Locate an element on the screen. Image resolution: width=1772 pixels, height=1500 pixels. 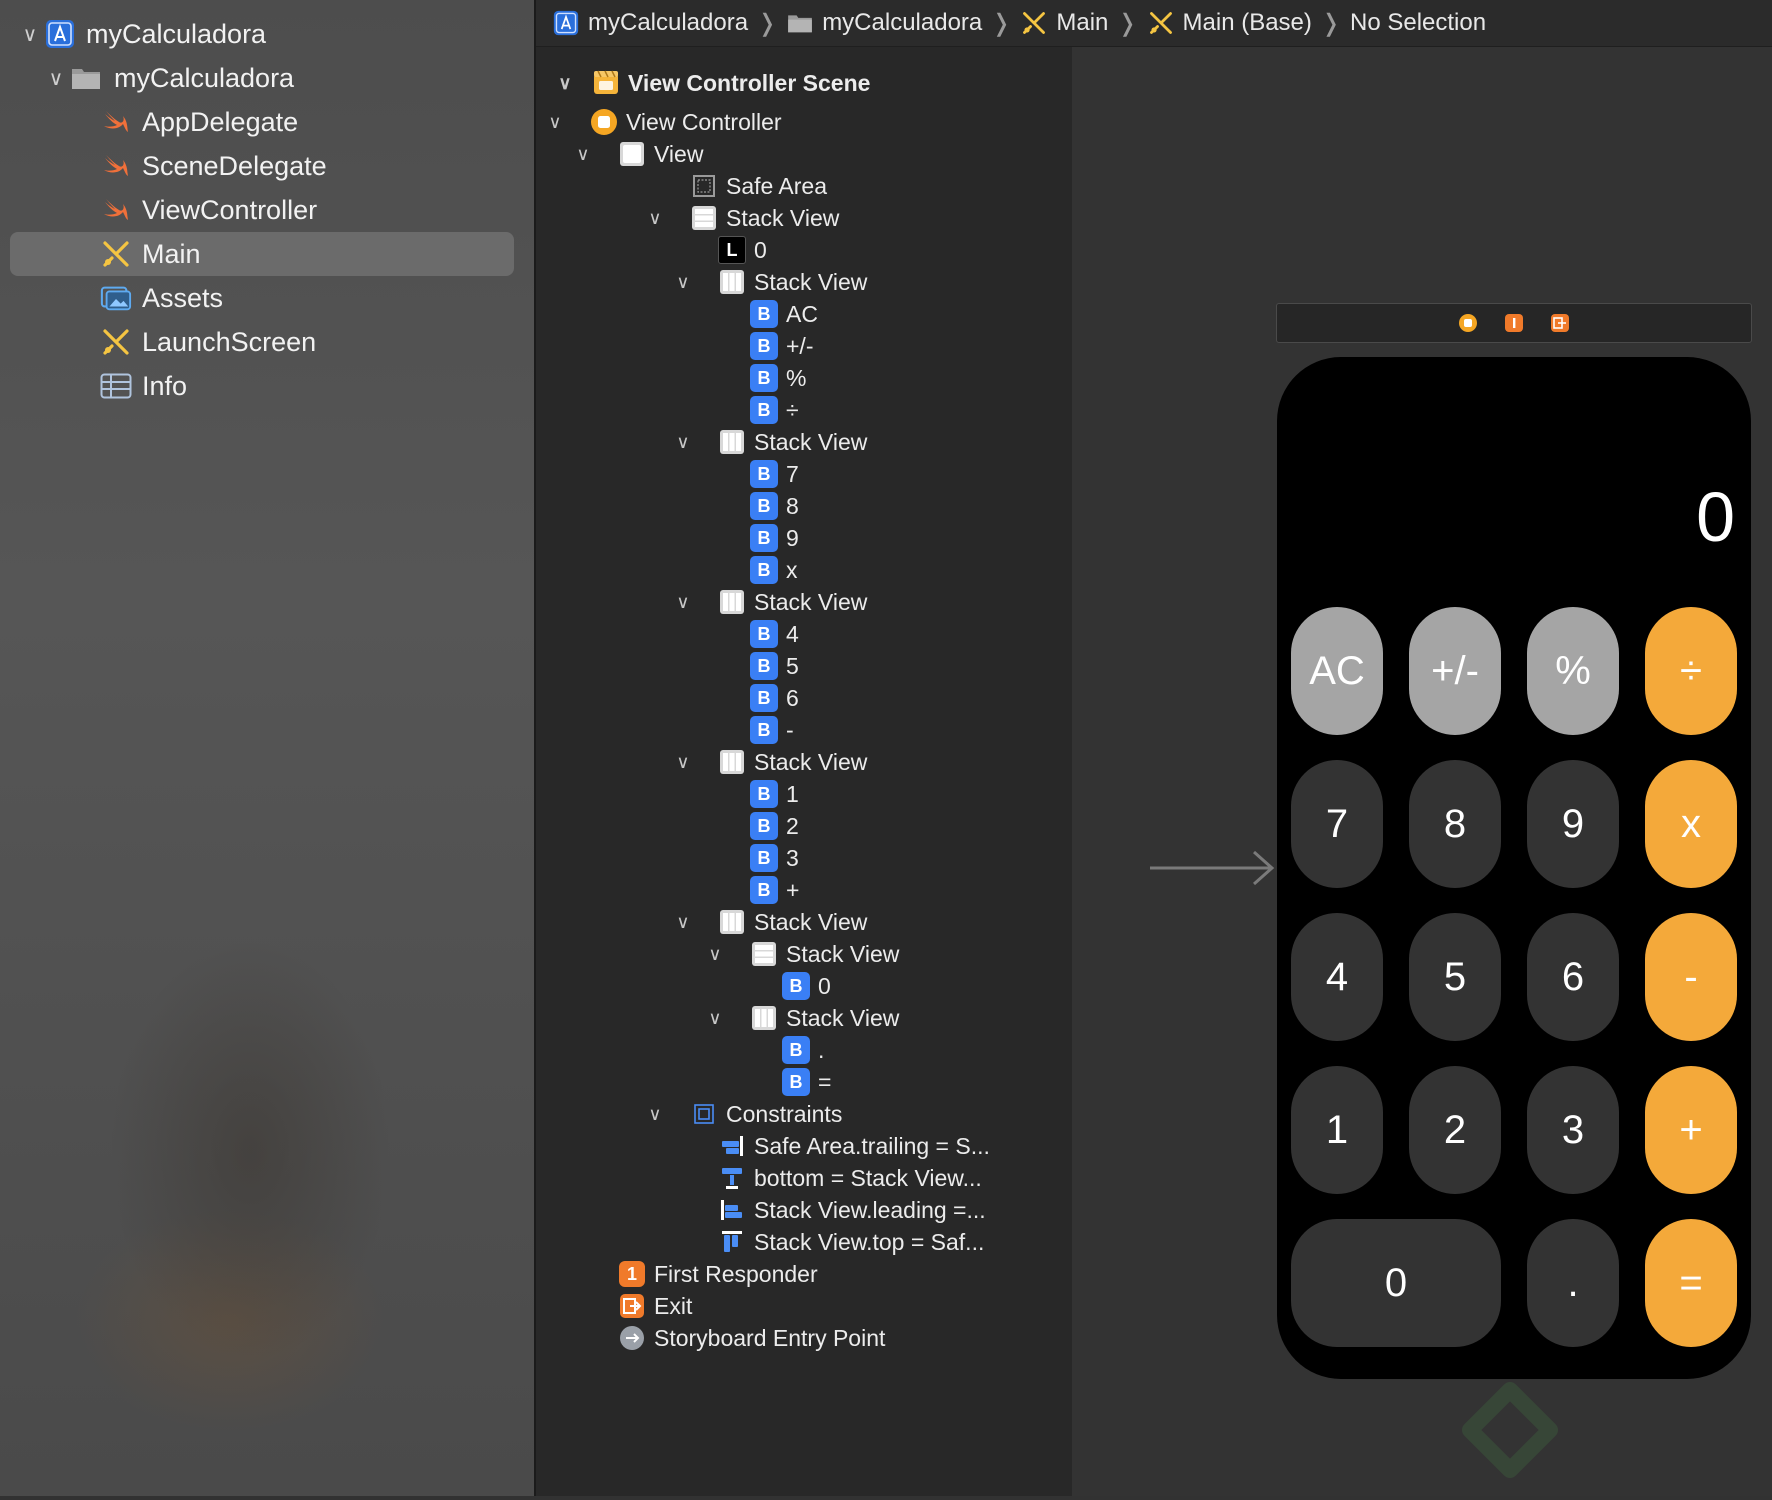
key-0-button: 0 is located at coordinates (1396, 1283).